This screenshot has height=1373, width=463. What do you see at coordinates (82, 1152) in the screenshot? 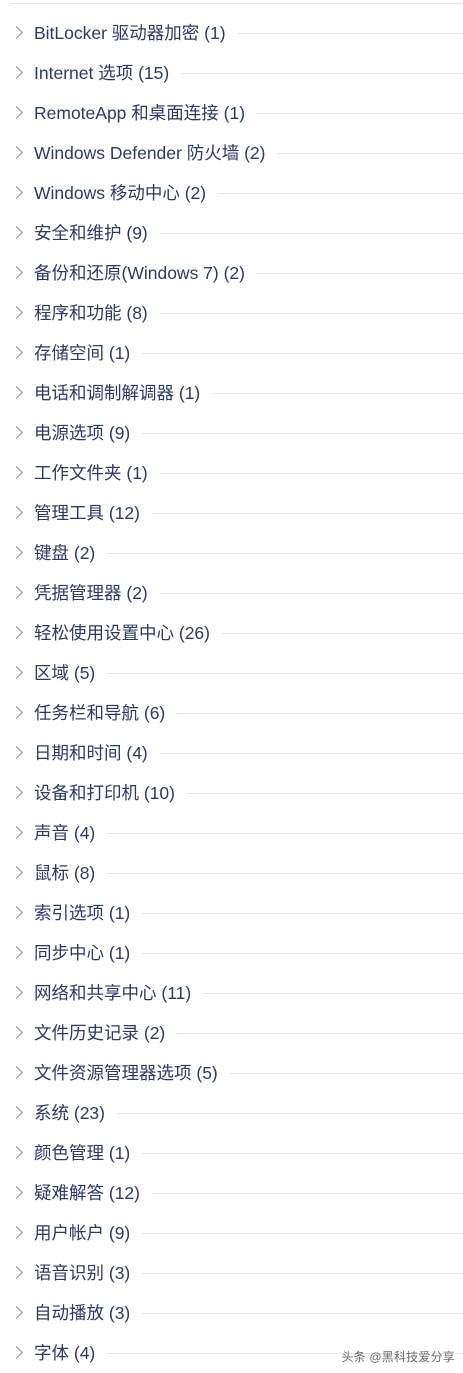
I see `tree-item-label: 颜色管理 (1)` at bounding box center [82, 1152].